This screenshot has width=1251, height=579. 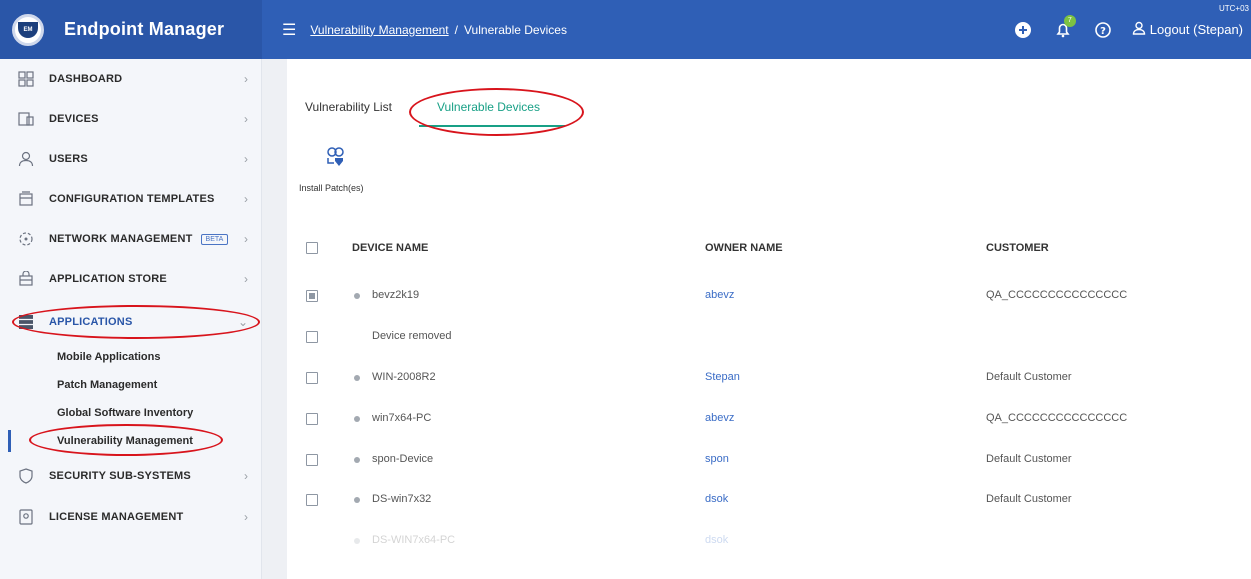 What do you see at coordinates (26, 199) in the screenshot?
I see `templates-icon` at bounding box center [26, 199].